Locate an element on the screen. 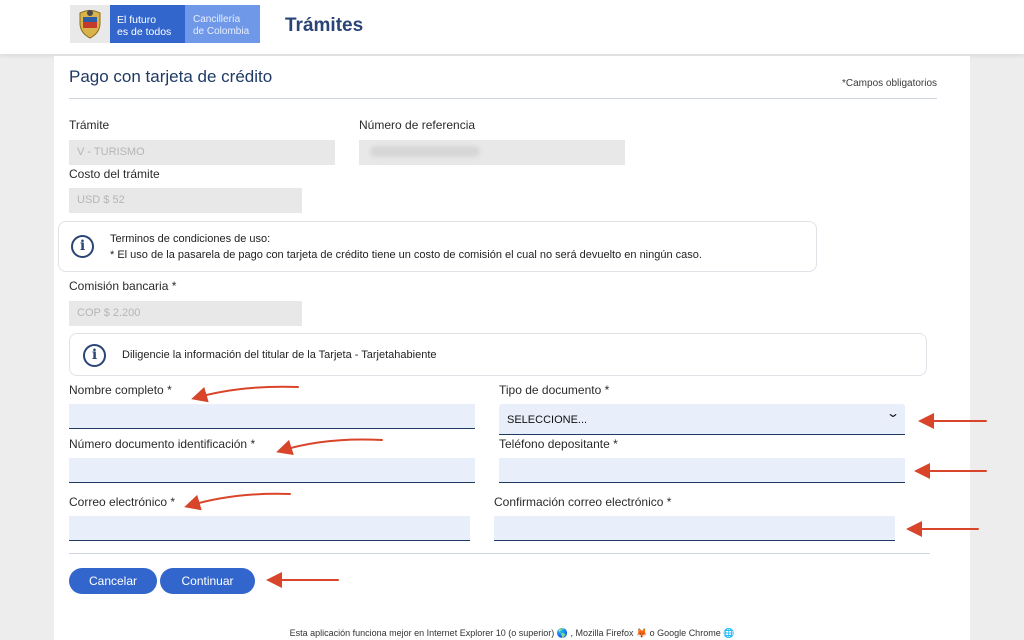 The height and width of the screenshot is (640, 1024). arrow-nombre is located at coordinates (245, 394).